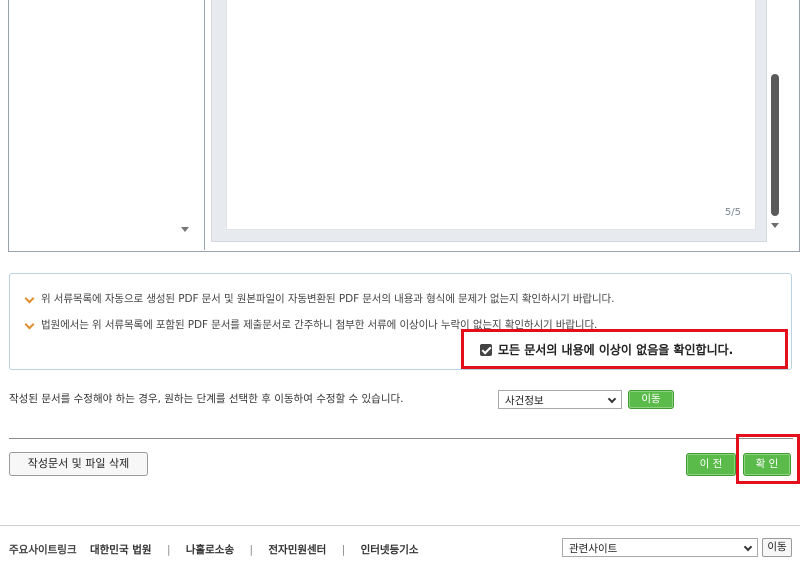 This screenshot has width=800, height=562. What do you see at coordinates (121, 550) in the screenshot?
I see `footer-link-court: 대한민국 법원` at bounding box center [121, 550].